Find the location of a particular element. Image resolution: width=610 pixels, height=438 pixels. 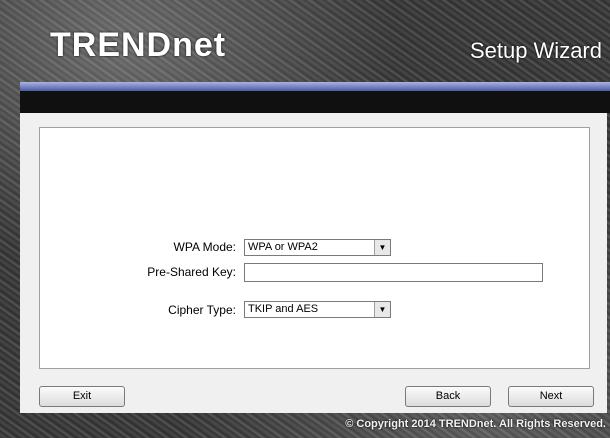

cipher-type-select: TKIP and AES ▼ is located at coordinates (317, 309).